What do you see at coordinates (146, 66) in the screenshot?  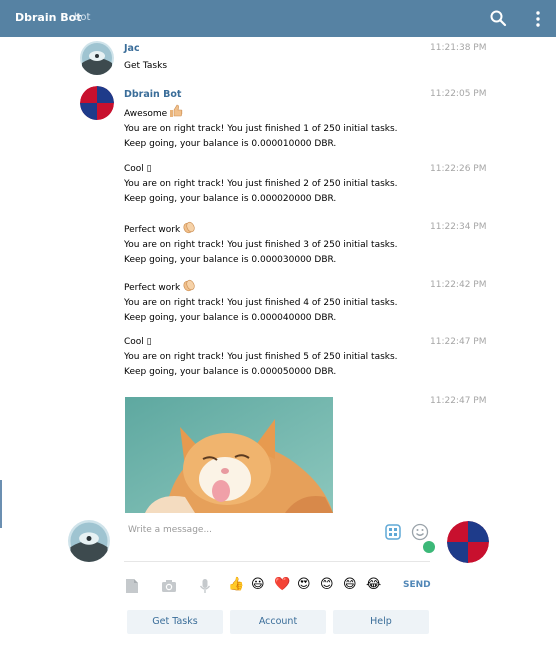 I see `message-text: Get Tasks` at bounding box center [146, 66].